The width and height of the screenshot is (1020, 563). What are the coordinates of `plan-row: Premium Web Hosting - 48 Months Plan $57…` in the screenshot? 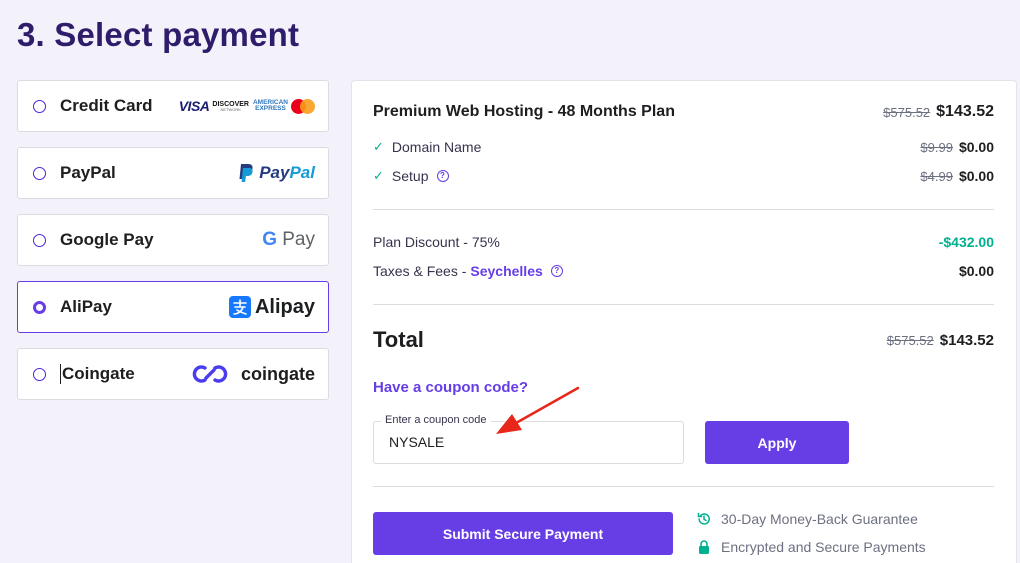 It's located at (683, 112).